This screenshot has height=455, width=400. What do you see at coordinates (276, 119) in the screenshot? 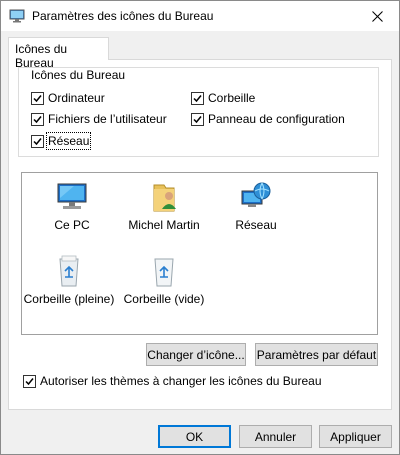
I see `checkbox-label: Panneau de configuration` at bounding box center [276, 119].